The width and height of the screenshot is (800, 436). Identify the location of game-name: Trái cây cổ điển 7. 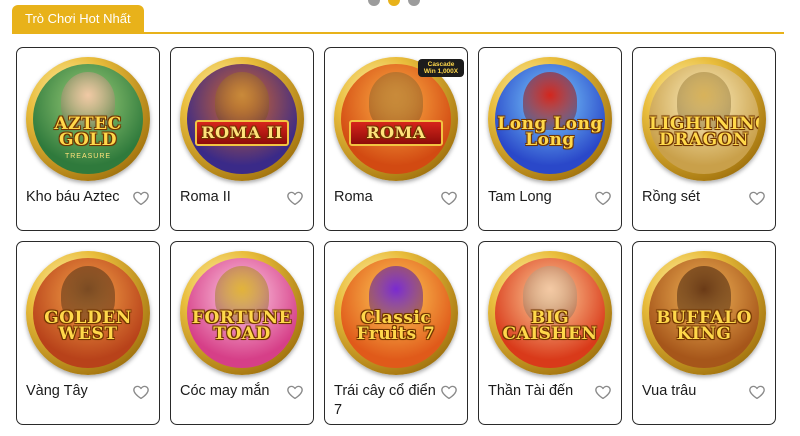
(385, 400).